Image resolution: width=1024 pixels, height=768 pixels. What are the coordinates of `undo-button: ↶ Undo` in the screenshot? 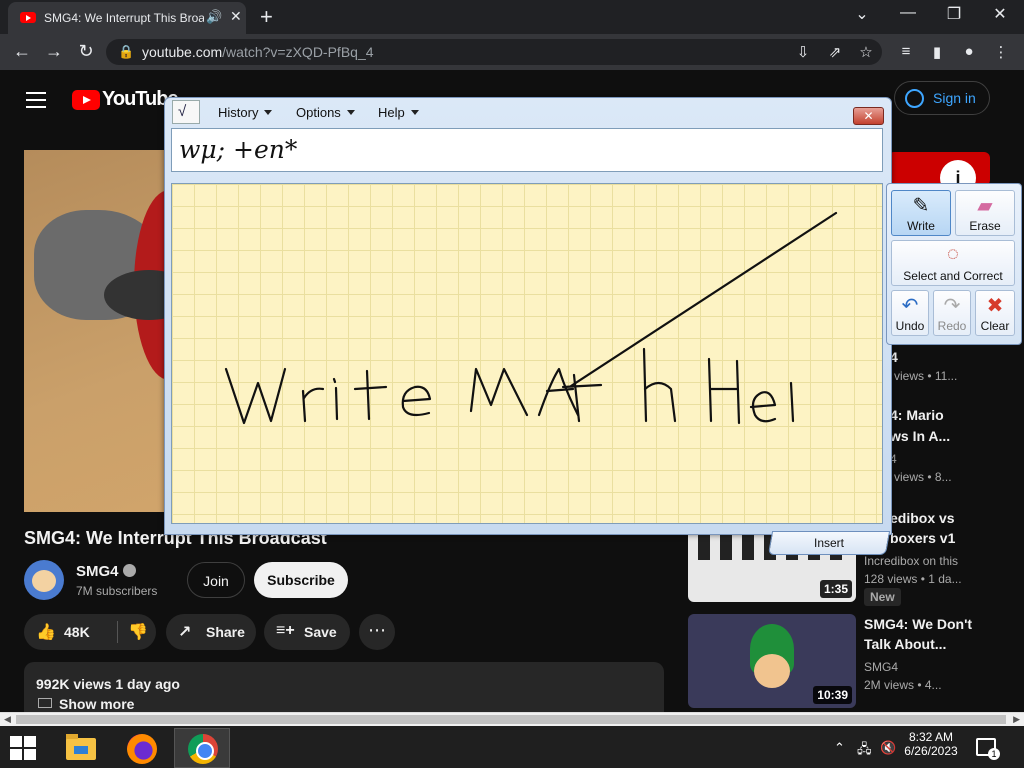 It's located at (910, 313).